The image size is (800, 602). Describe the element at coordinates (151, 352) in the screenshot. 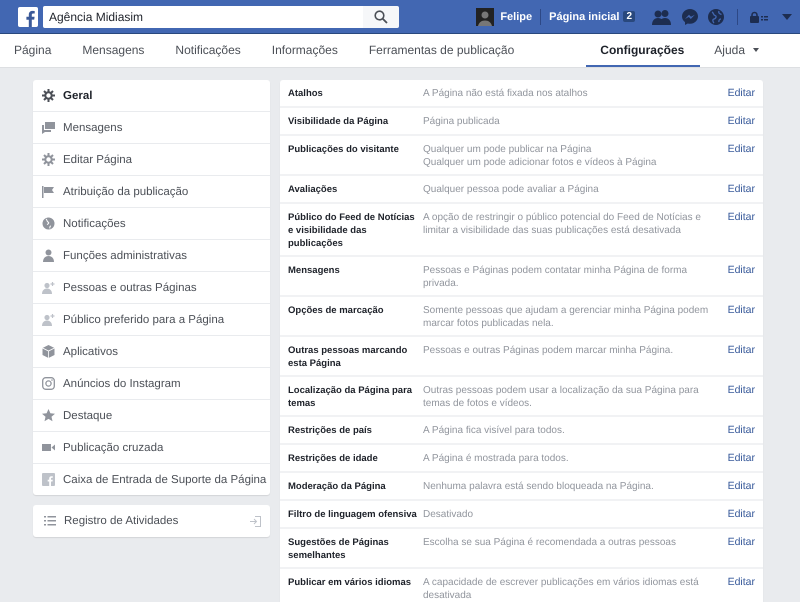

I see `sidebar-item: Aplicativos` at that location.